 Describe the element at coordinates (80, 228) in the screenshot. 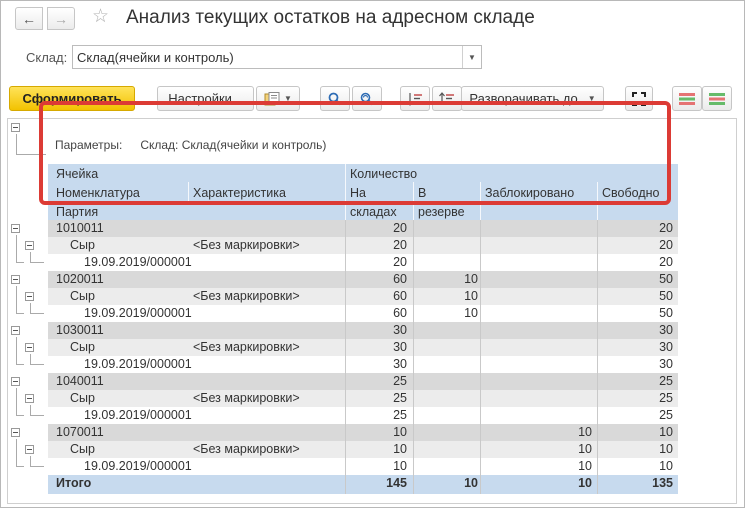

I see `cell-code: 1010011` at that location.